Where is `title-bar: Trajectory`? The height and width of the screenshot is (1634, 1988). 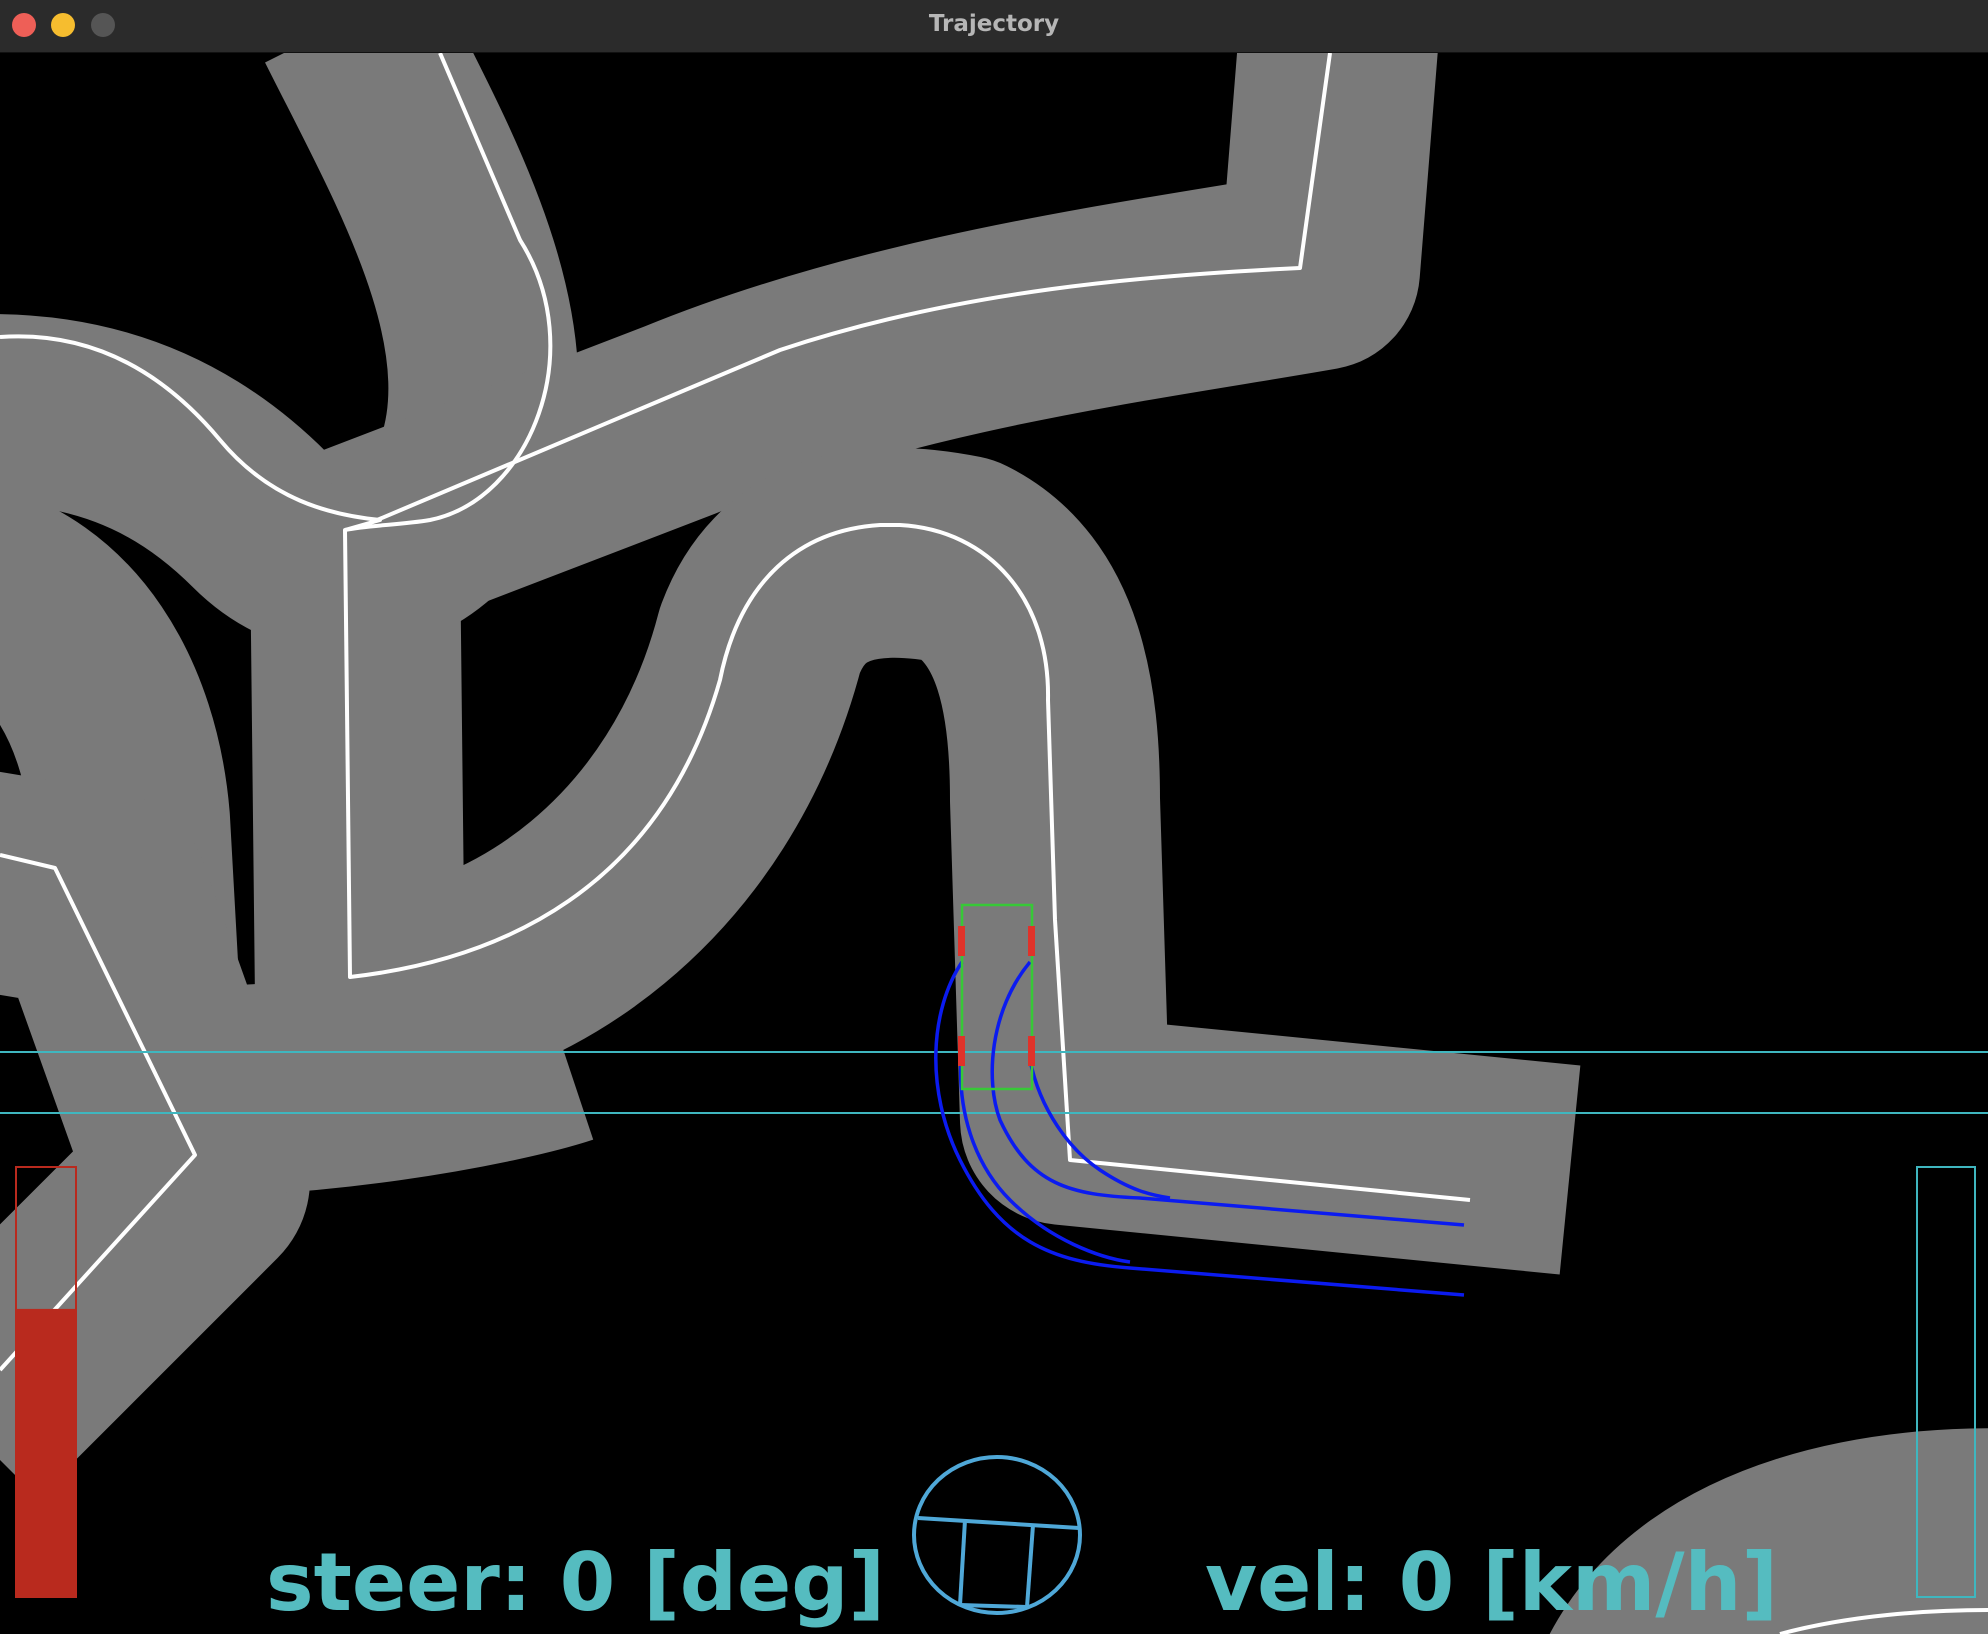
title-bar: Trajectory is located at coordinates (994, 26).